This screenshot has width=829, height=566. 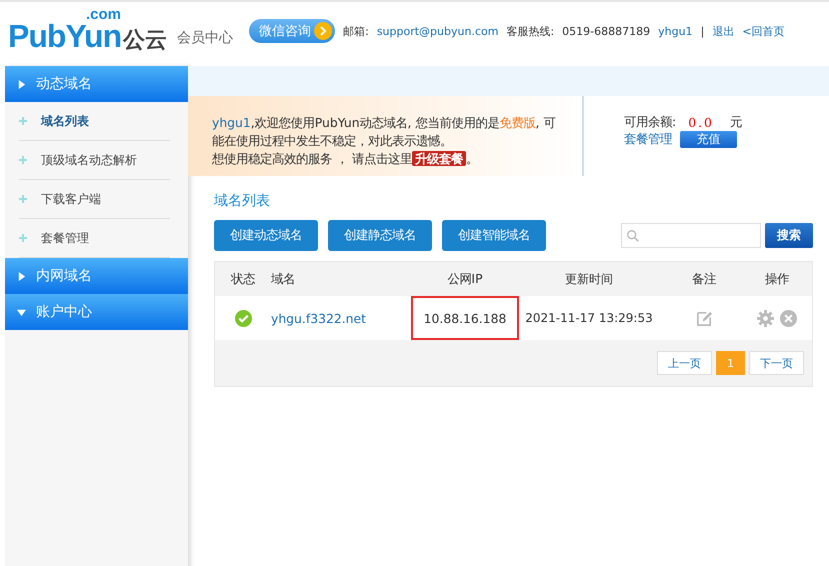 I want to click on search-button: 搜索, so click(x=789, y=235).